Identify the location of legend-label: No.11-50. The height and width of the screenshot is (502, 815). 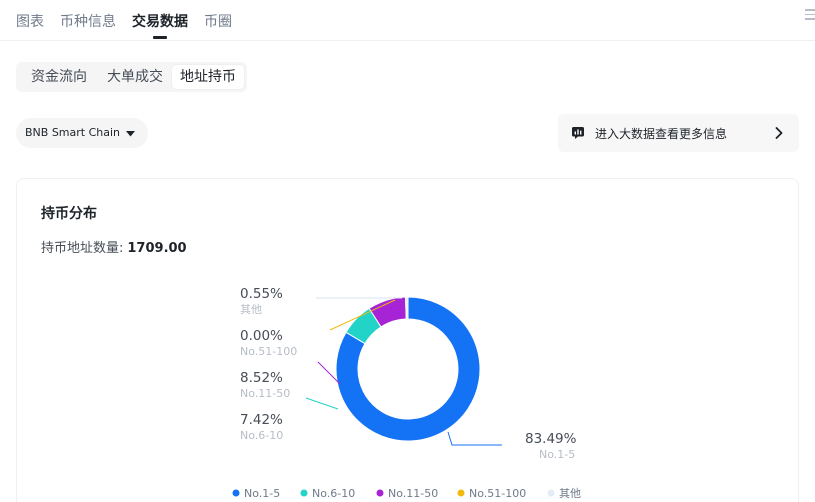
(413, 493).